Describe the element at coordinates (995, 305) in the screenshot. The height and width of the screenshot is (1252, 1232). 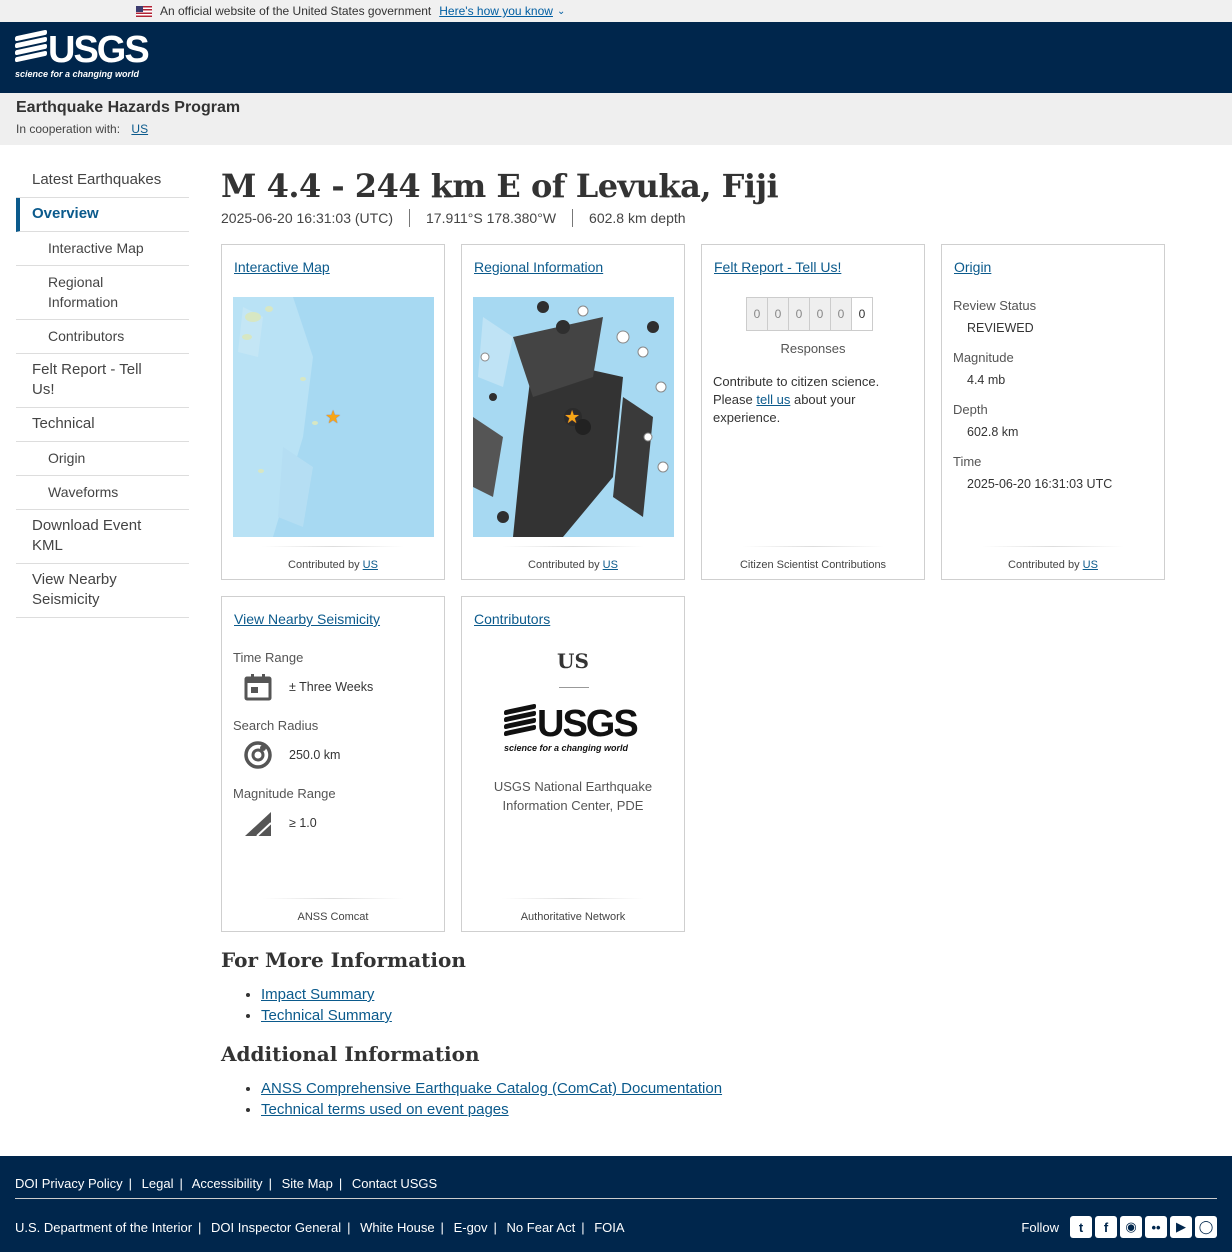
I see `review-status-label: Review Status` at that location.